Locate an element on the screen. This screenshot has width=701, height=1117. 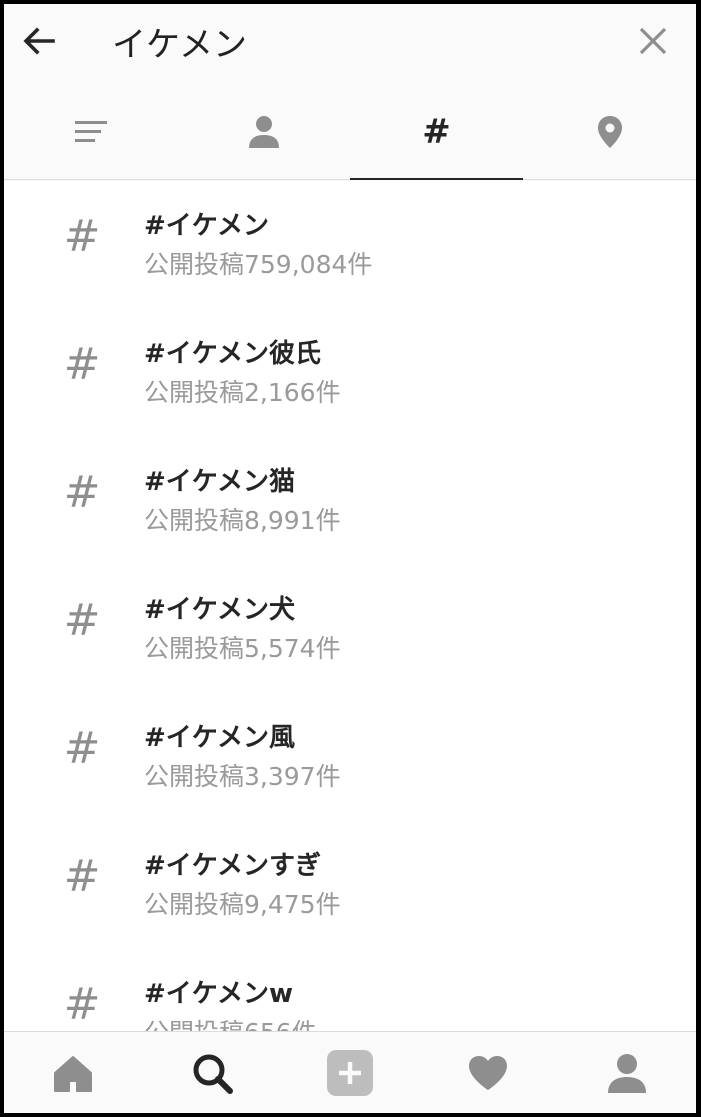
clear-search-button is located at coordinates (653, 41).